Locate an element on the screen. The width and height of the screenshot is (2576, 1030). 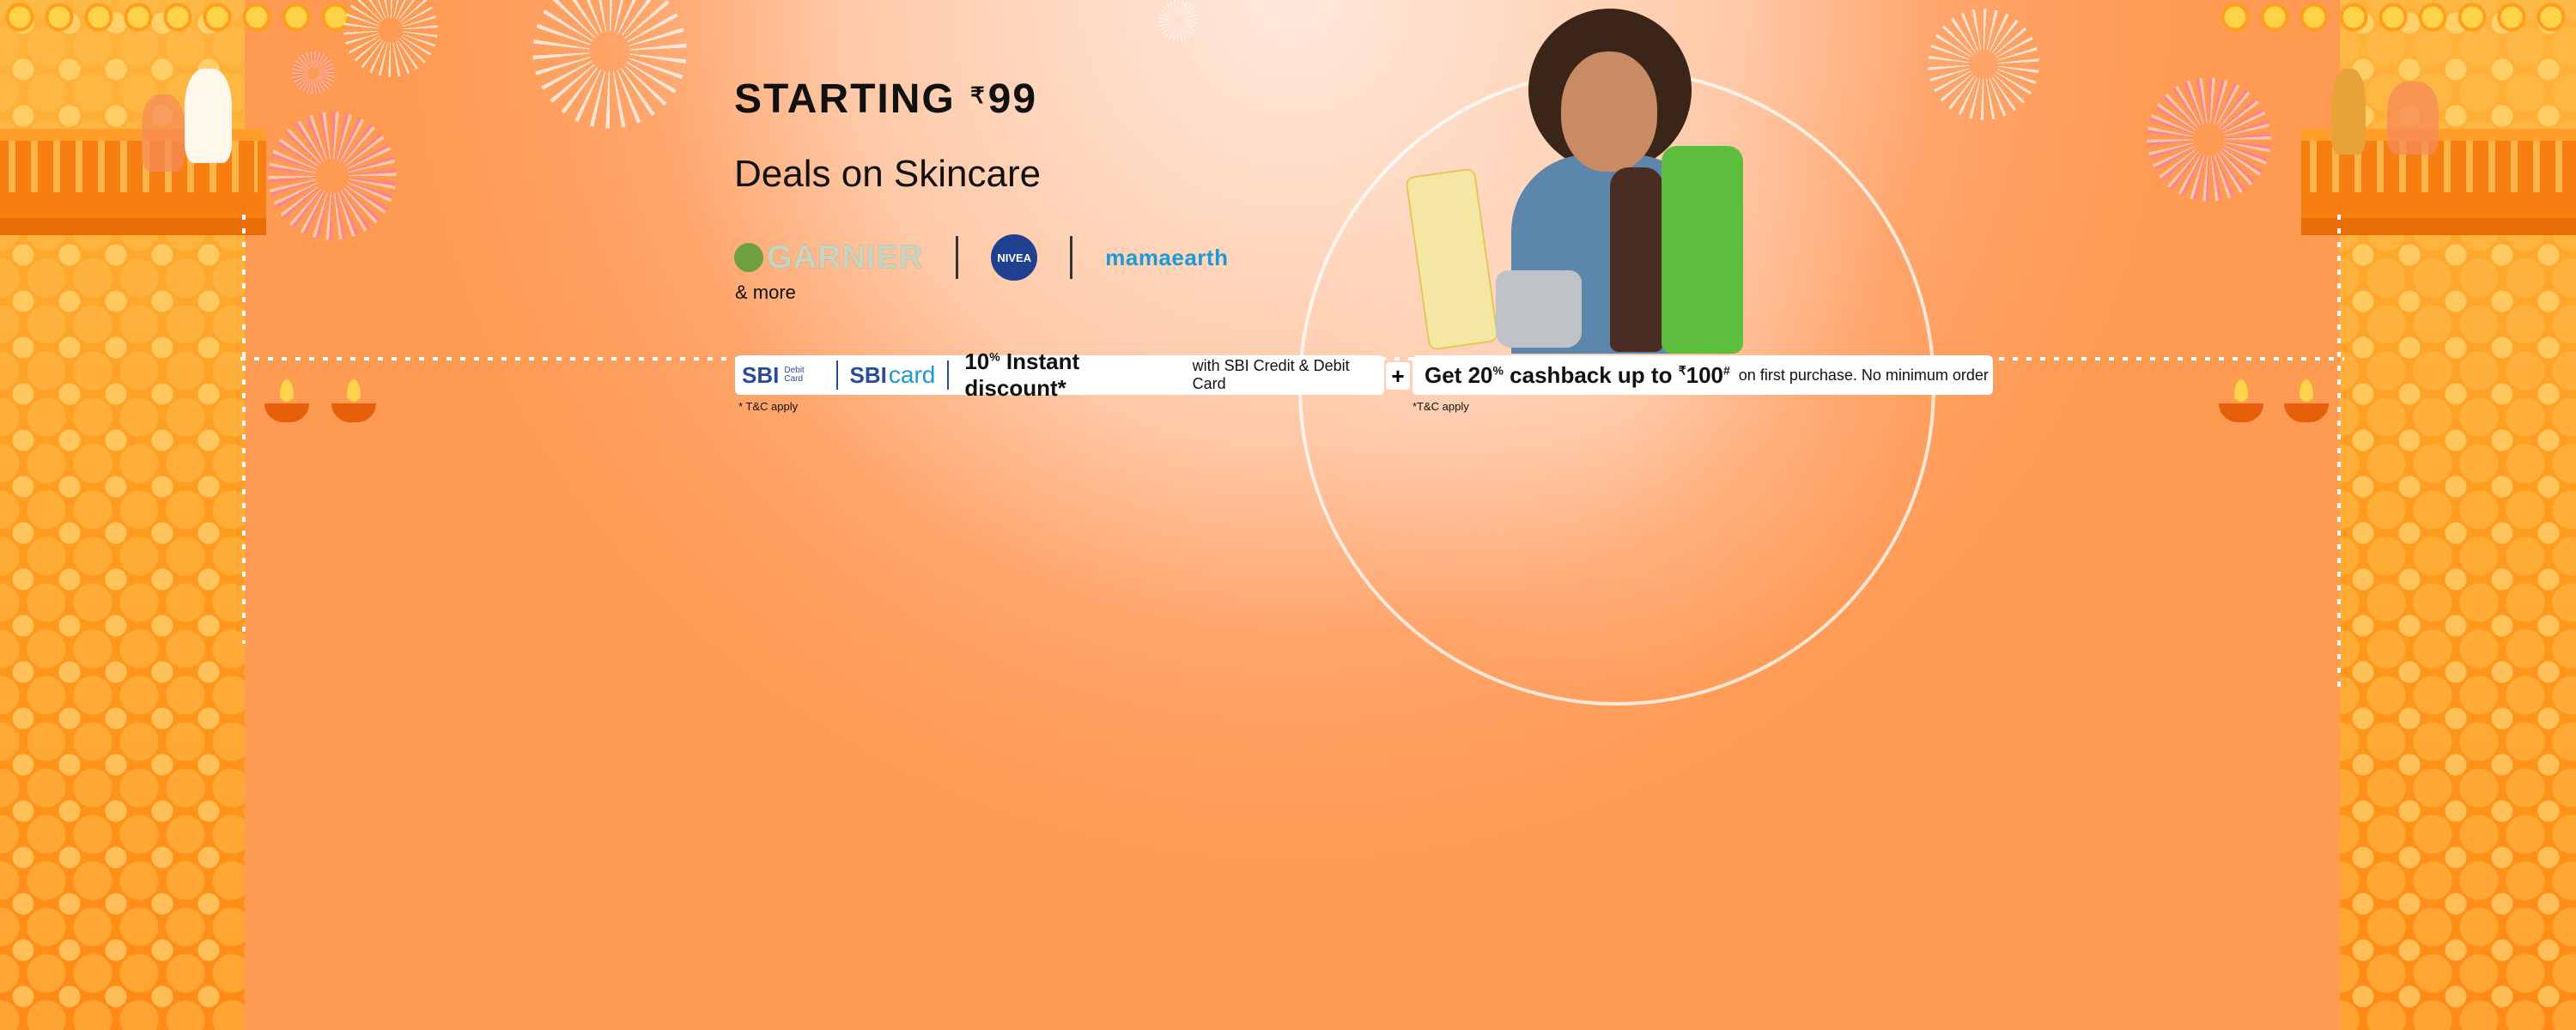
currency-symbol: ₹ is located at coordinates (979, 95).